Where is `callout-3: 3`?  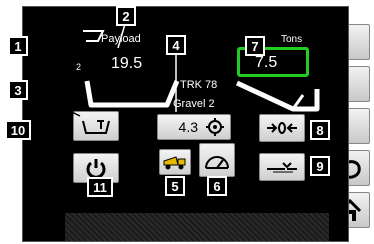
callout-3: 3 is located at coordinates (18, 90).